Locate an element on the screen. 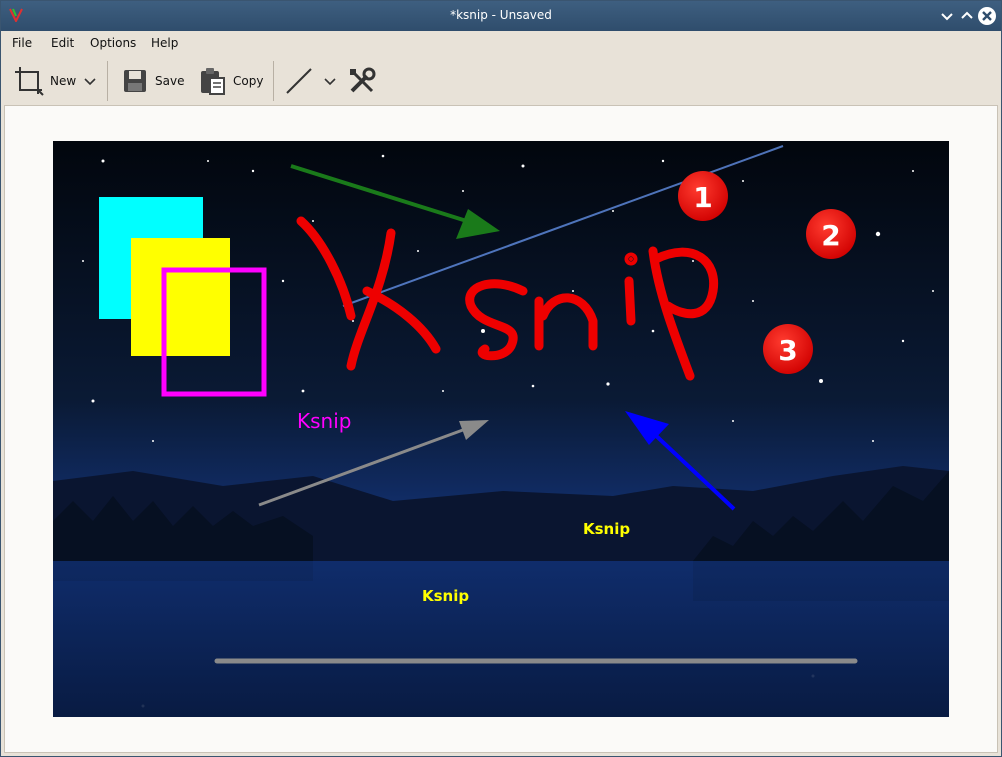 The image size is (1002, 757). settings-button is located at coordinates (362, 81).